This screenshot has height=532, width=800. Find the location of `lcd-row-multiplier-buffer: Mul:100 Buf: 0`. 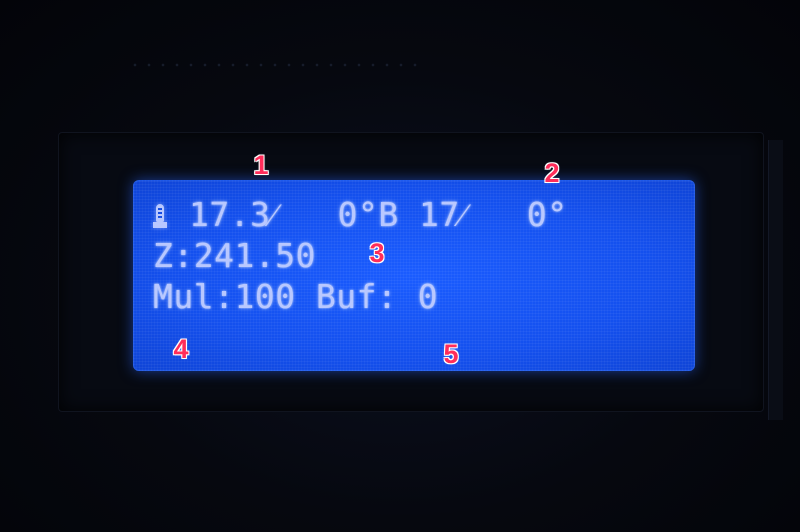

lcd-row-multiplier-buffer: Mul:100 Buf: 0 is located at coordinates (296, 296).